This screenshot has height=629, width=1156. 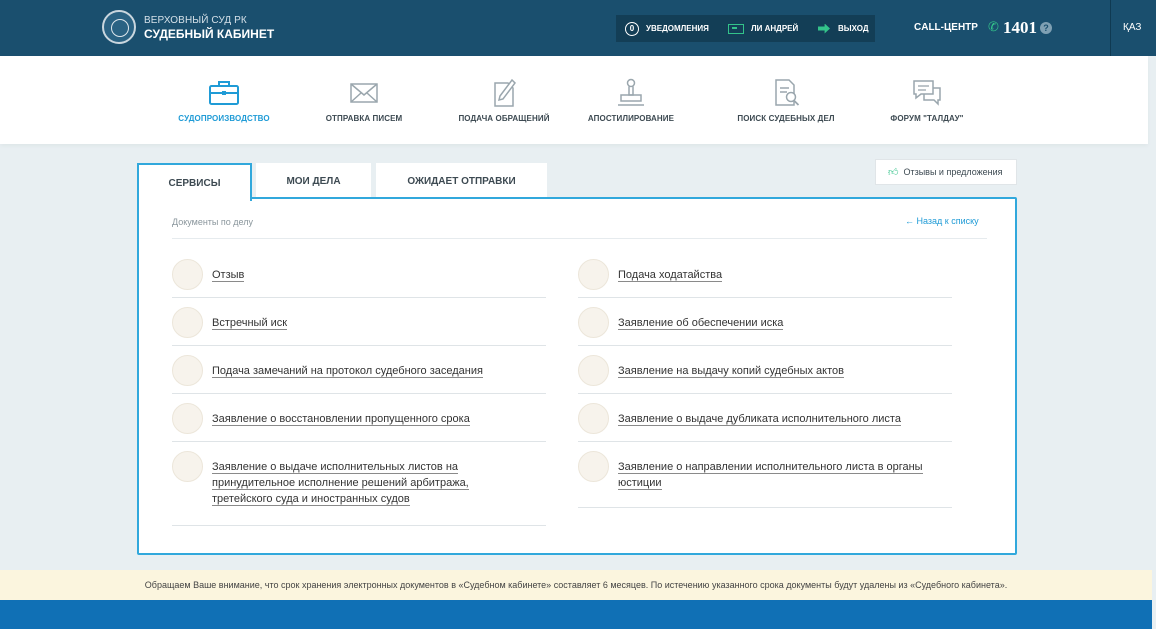 What do you see at coordinates (313, 181) in the screenshot?
I see `tab-my-cases: МОИ ДЕЛА` at bounding box center [313, 181].